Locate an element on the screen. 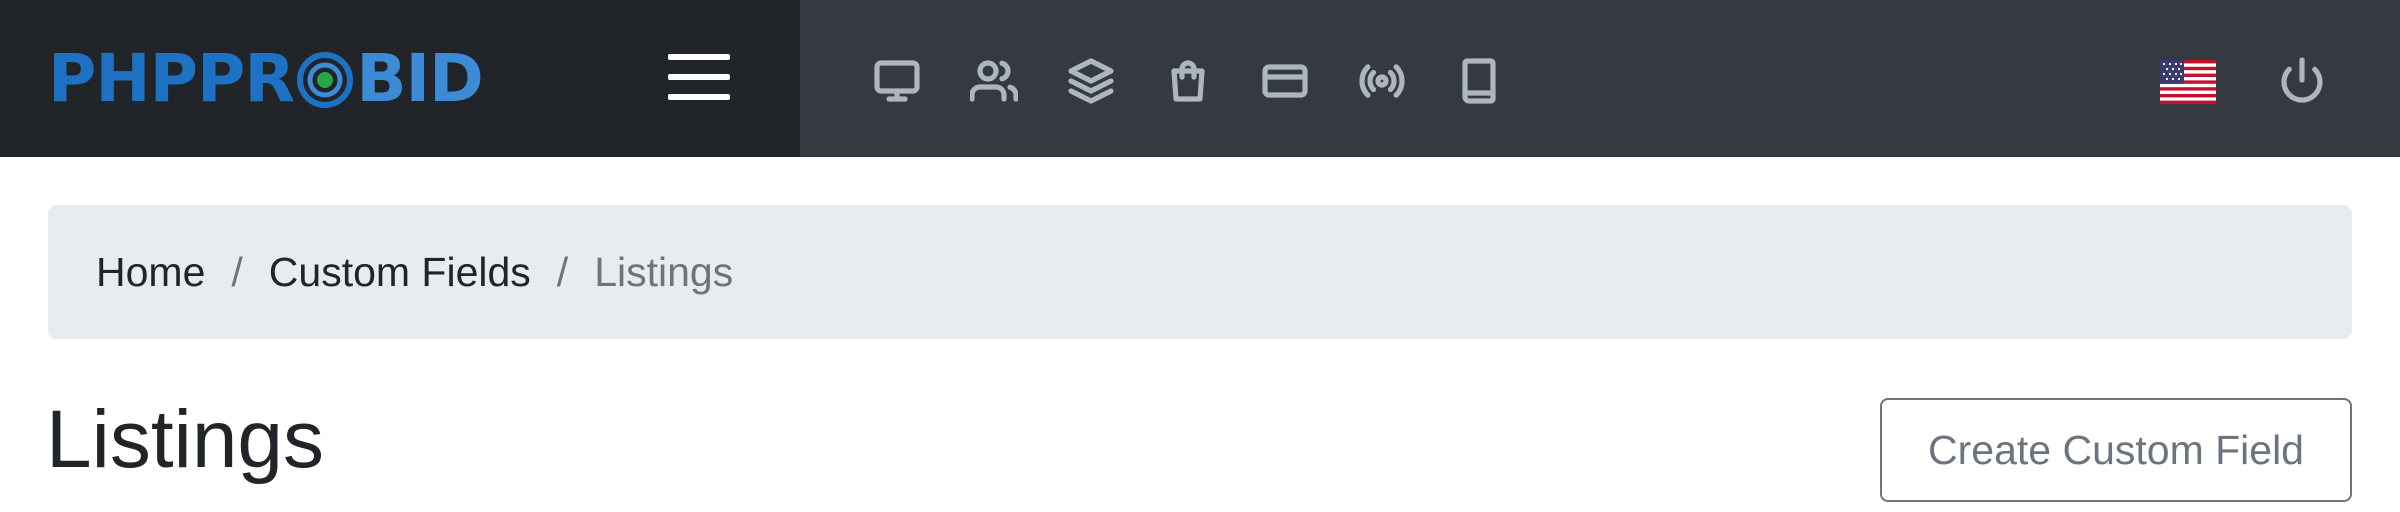  nav-icon-group is located at coordinates (1188, 81).